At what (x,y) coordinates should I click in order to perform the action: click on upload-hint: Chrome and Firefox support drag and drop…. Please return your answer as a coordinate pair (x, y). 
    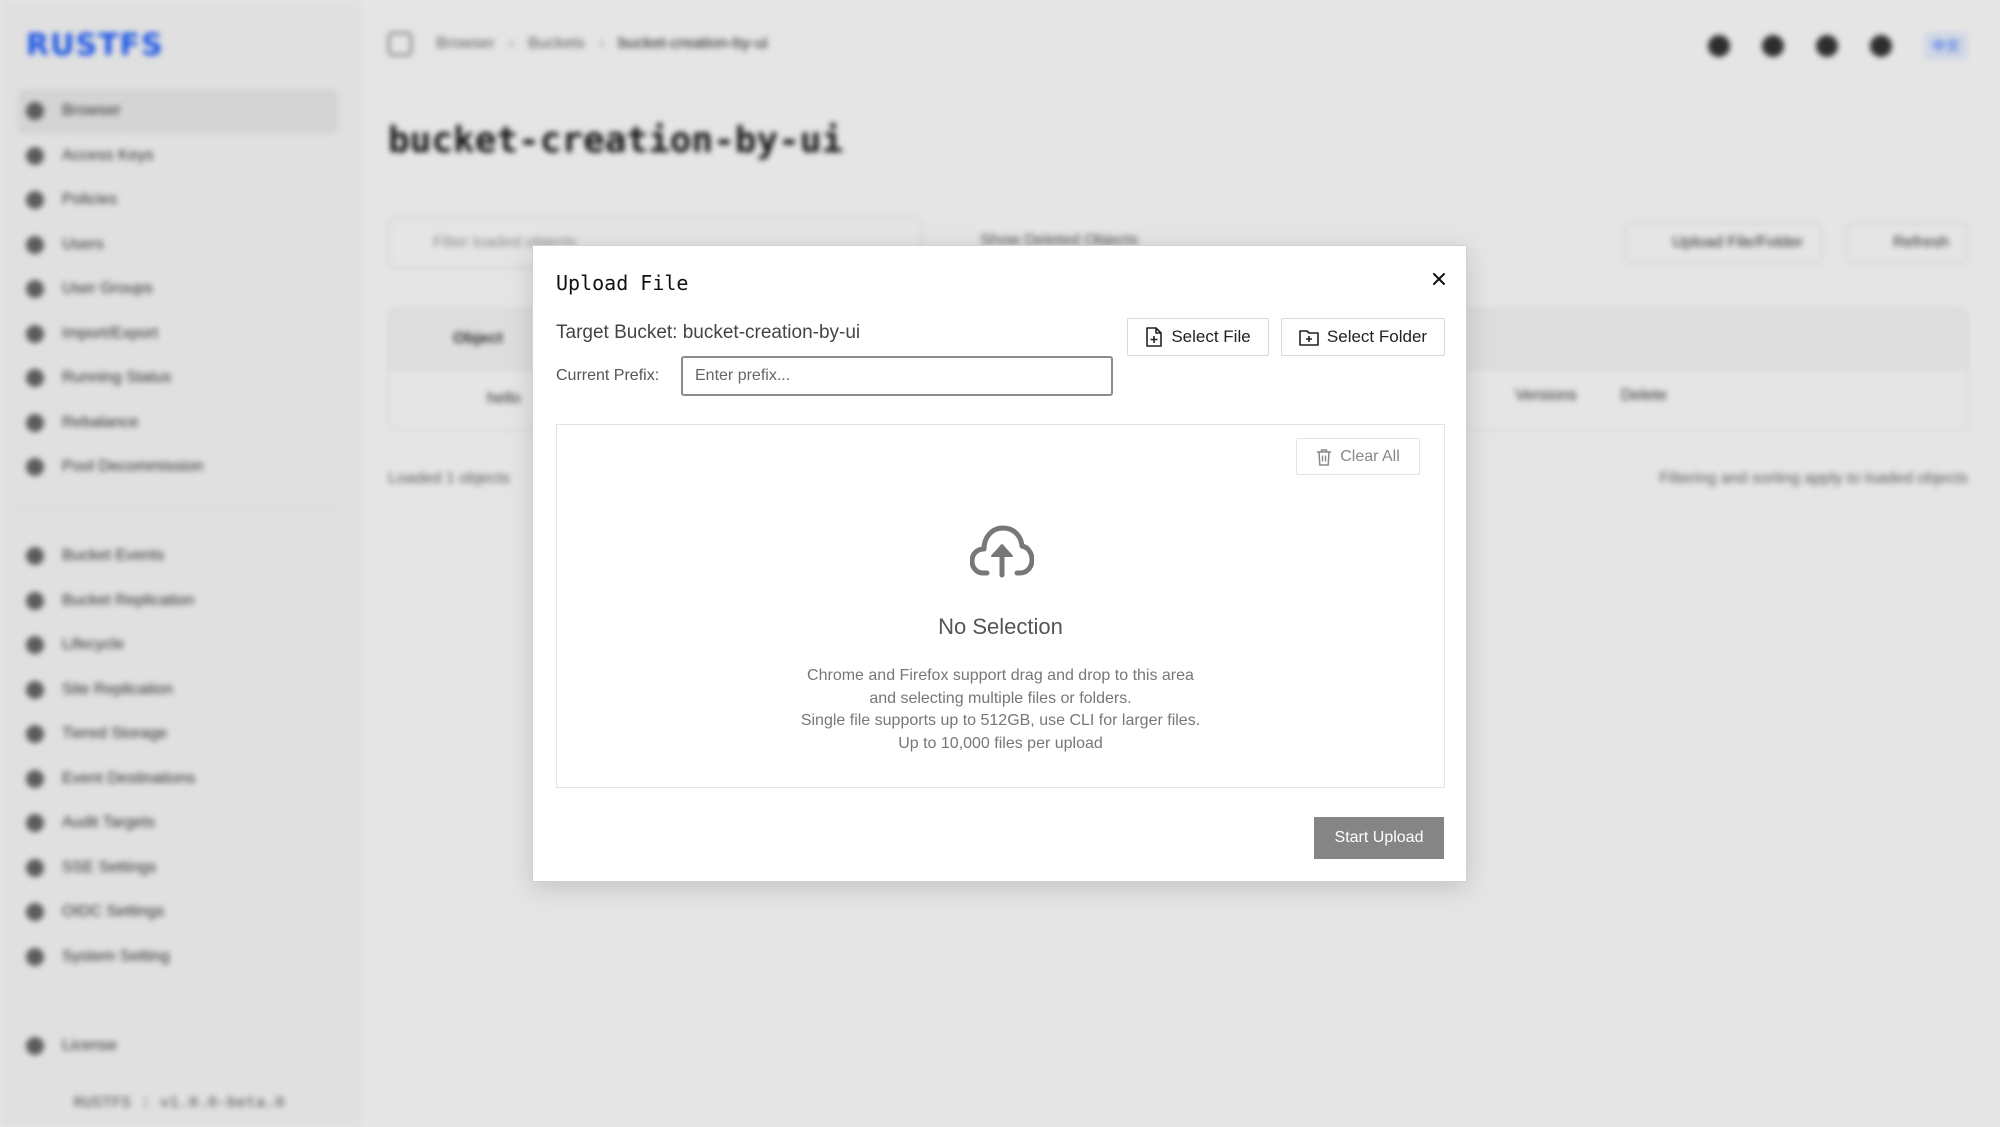
    Looking at the image, I should click on (1000, 710).